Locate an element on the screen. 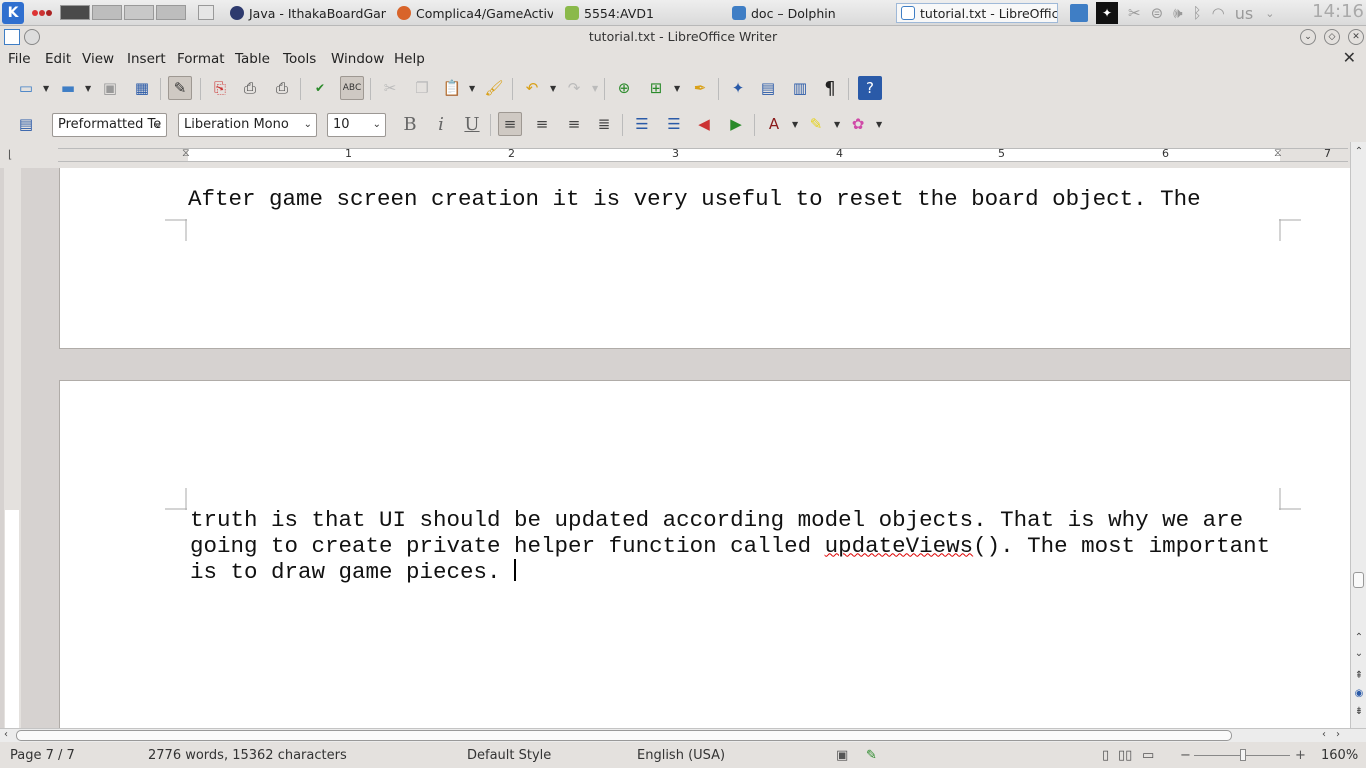 This screenshot has height=768, width=1366. menu-edit: Edit is located at coordinates (58, 59).